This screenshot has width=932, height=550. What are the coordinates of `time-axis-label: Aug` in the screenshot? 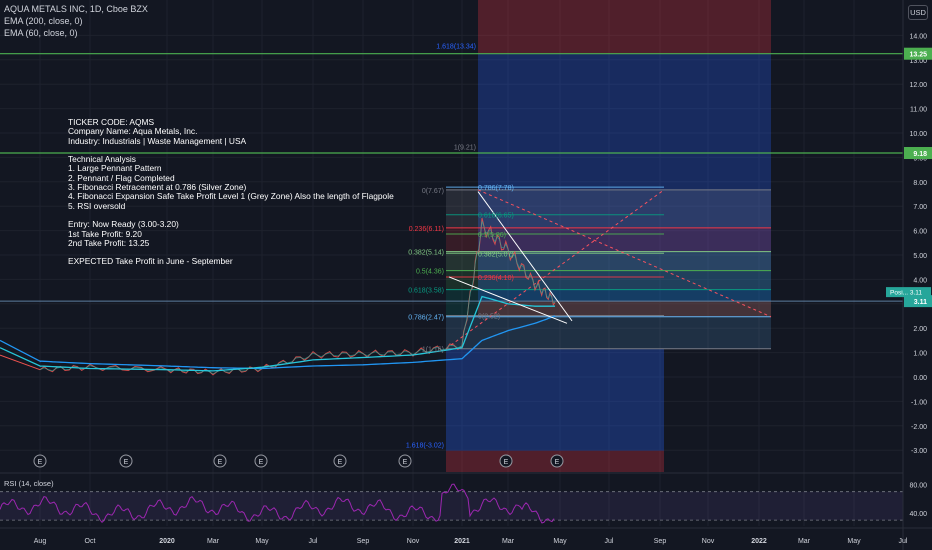 It's located at (40, 541).